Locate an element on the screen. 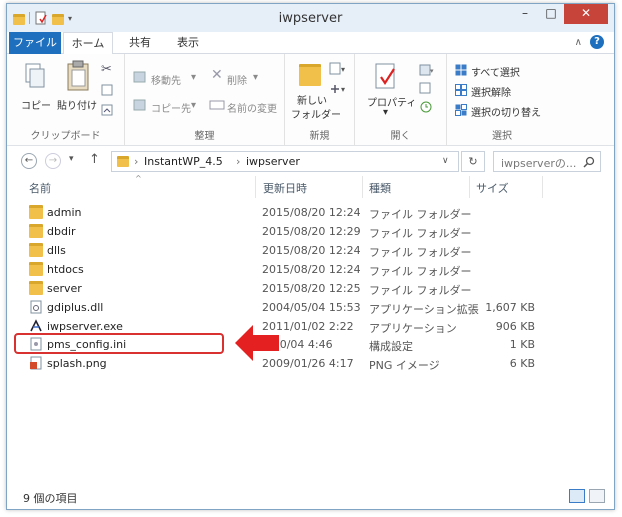  collapse-ribbon-icon: ∧ is located at coordinates (578, 42).